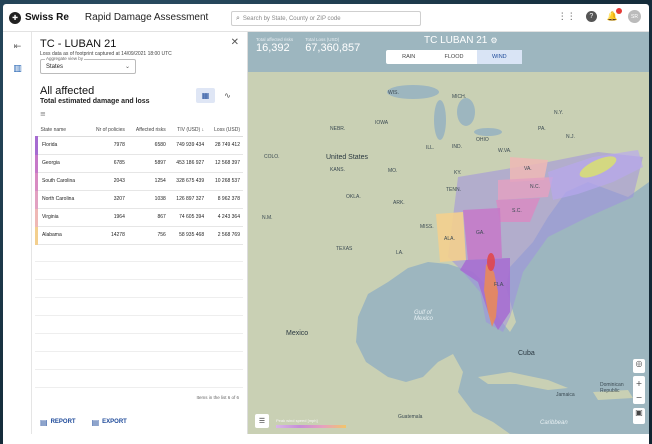  Describe the element at coordinates (491, 262) in the screenshot. I see `storm-eye-zone` at that location.